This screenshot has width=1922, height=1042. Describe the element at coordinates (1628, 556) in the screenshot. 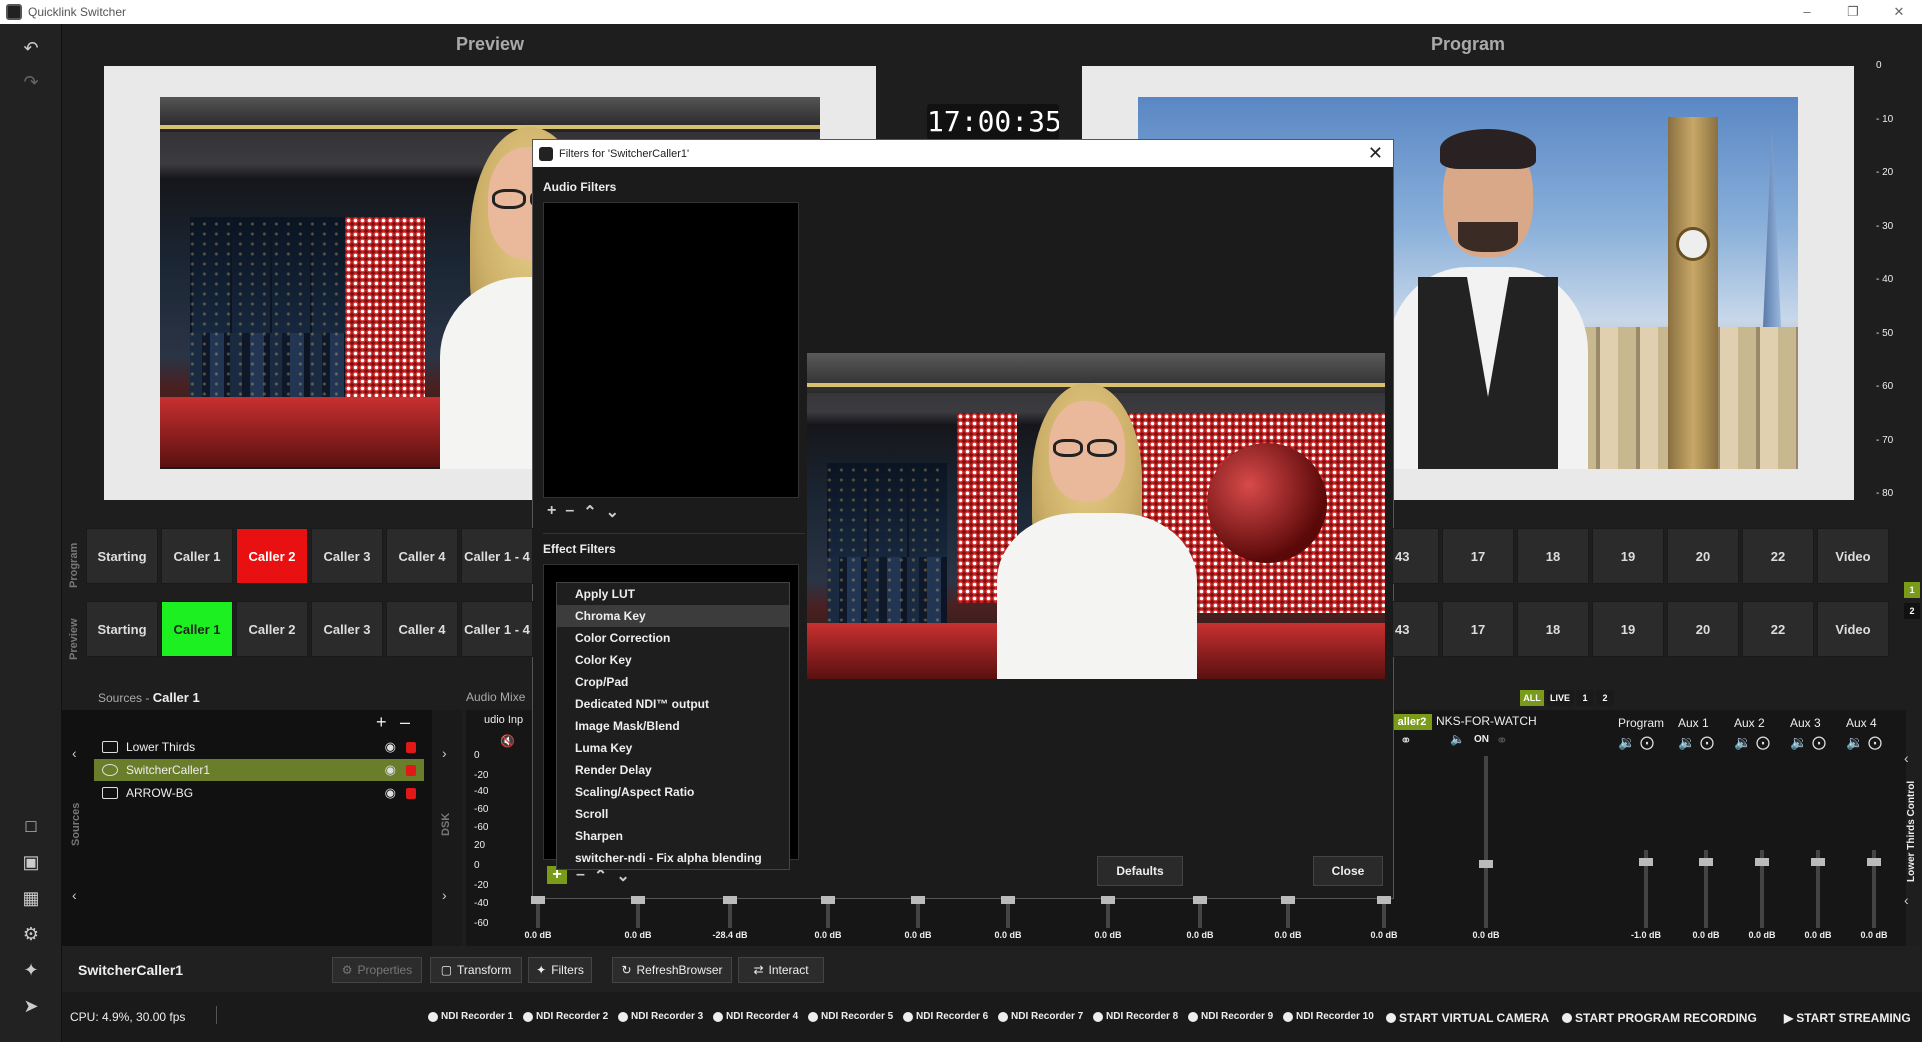

I see `program-button-right: 19` at that location.